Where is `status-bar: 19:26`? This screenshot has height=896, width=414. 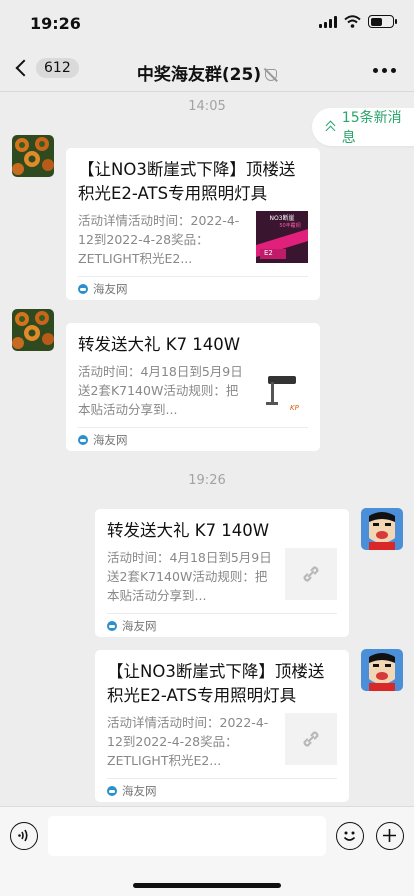 status-bar: 19:26 is located at coordinates (207, 24).